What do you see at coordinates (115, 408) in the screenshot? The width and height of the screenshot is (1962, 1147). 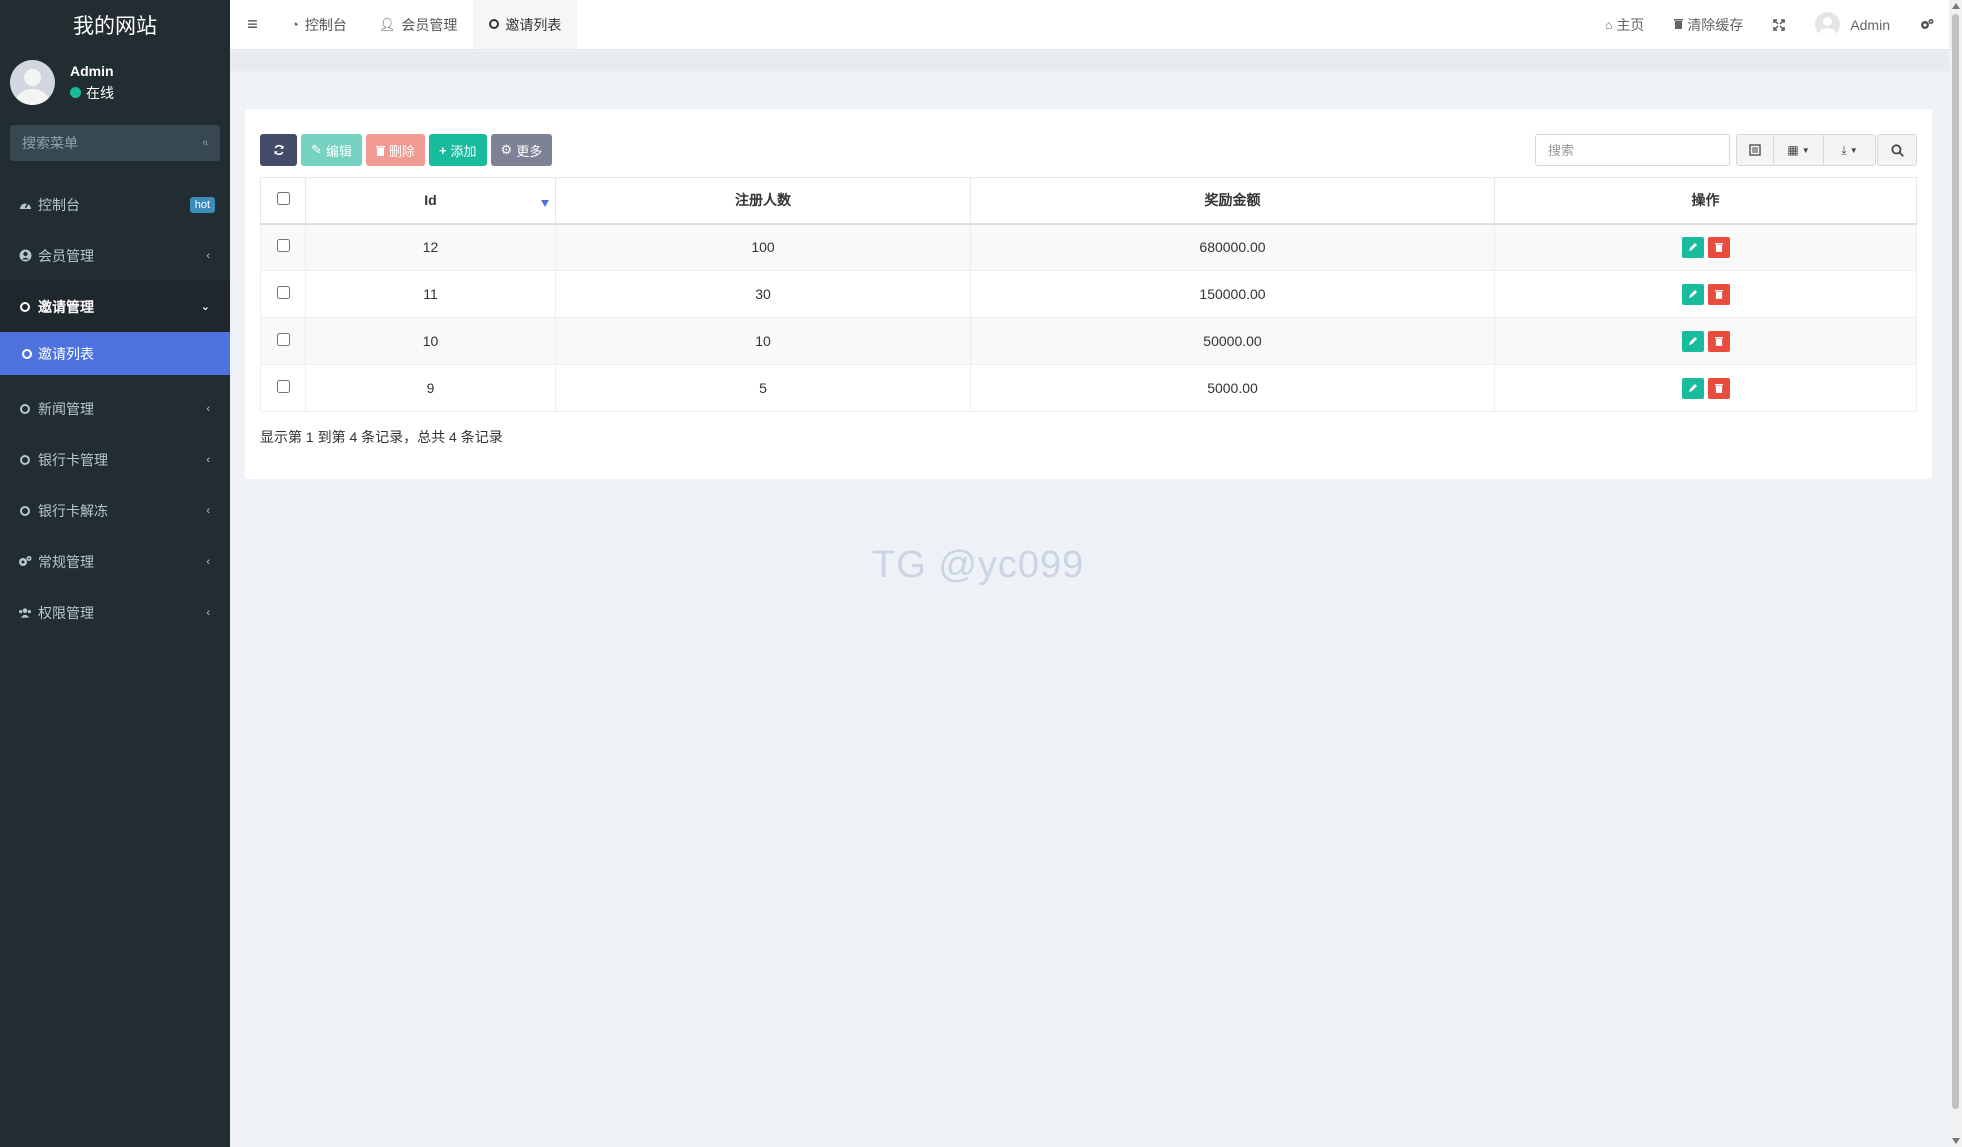 I see `sidebar-item-news: 新闻管理 ‹` at bounding box center [115, 408].